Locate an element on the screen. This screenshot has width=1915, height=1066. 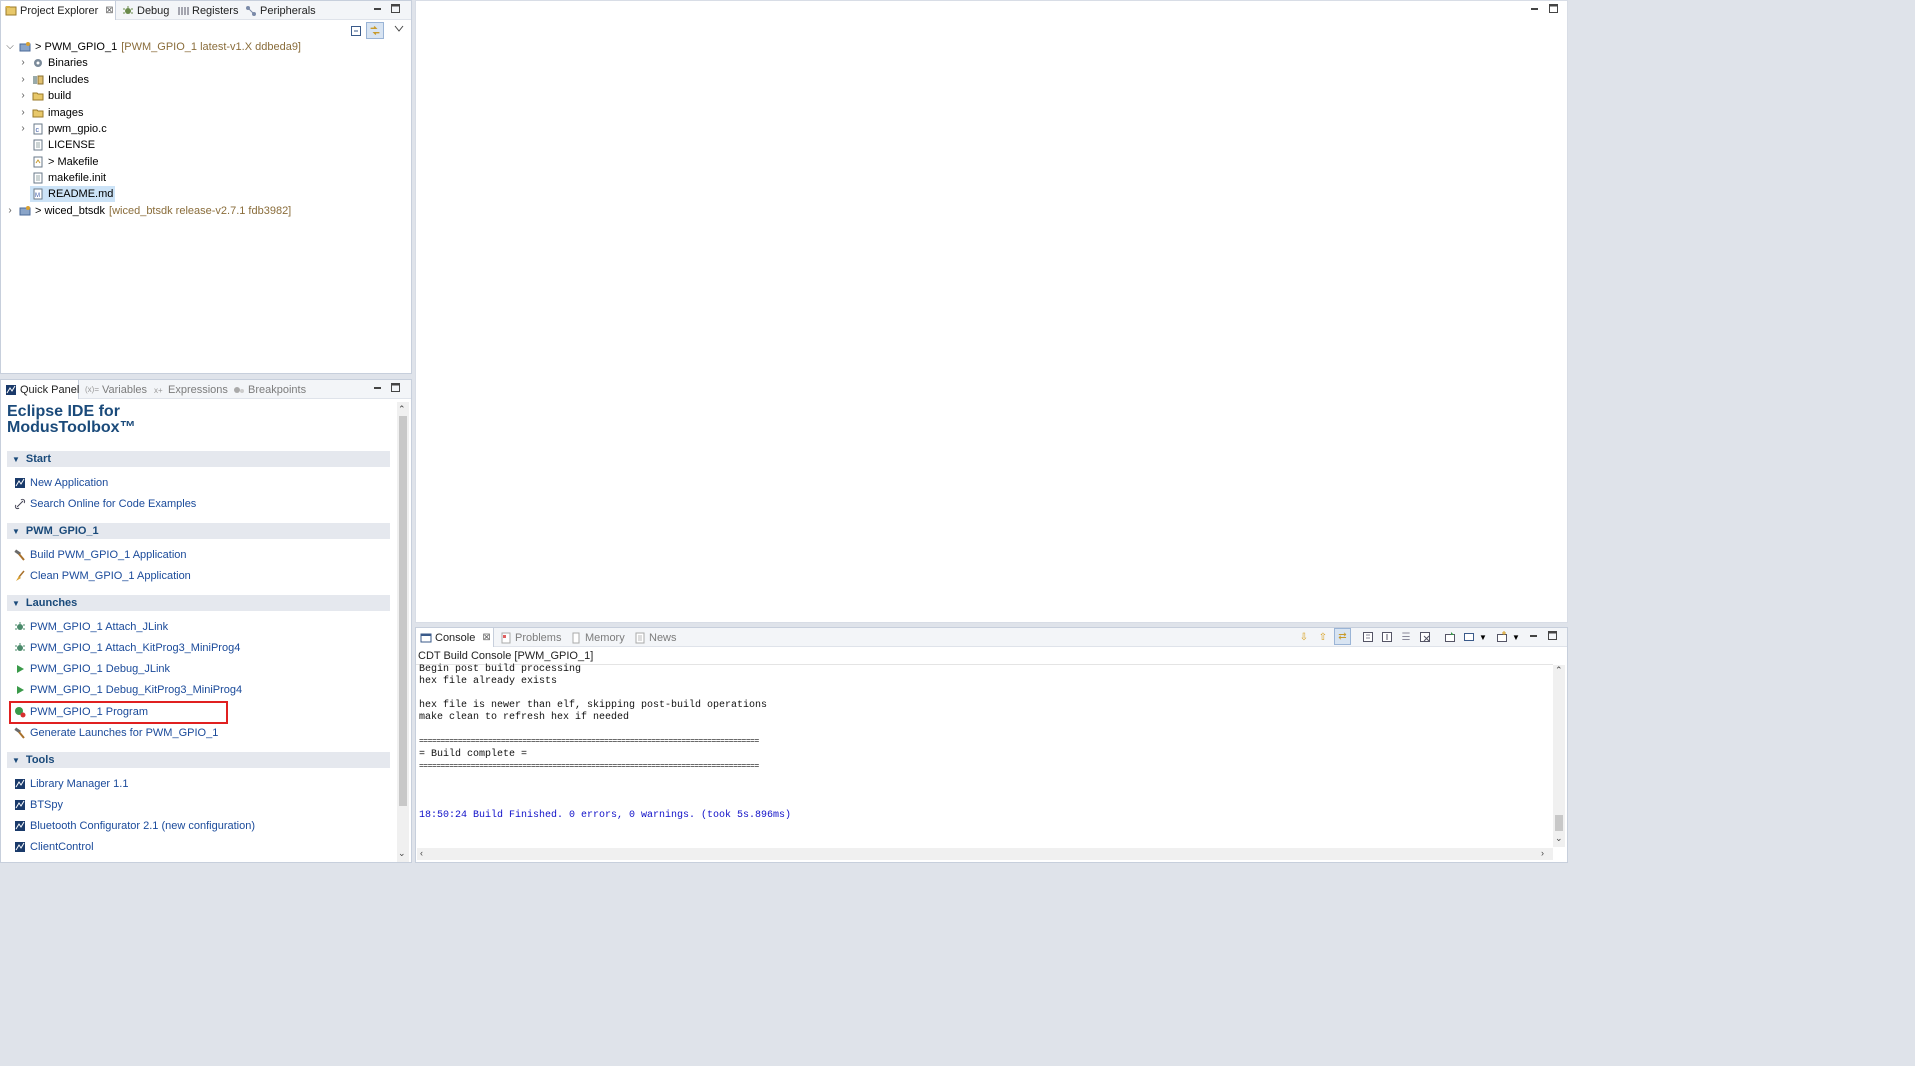
tab-breakpoints: Breakpoints is located at coordinates (269, 389).